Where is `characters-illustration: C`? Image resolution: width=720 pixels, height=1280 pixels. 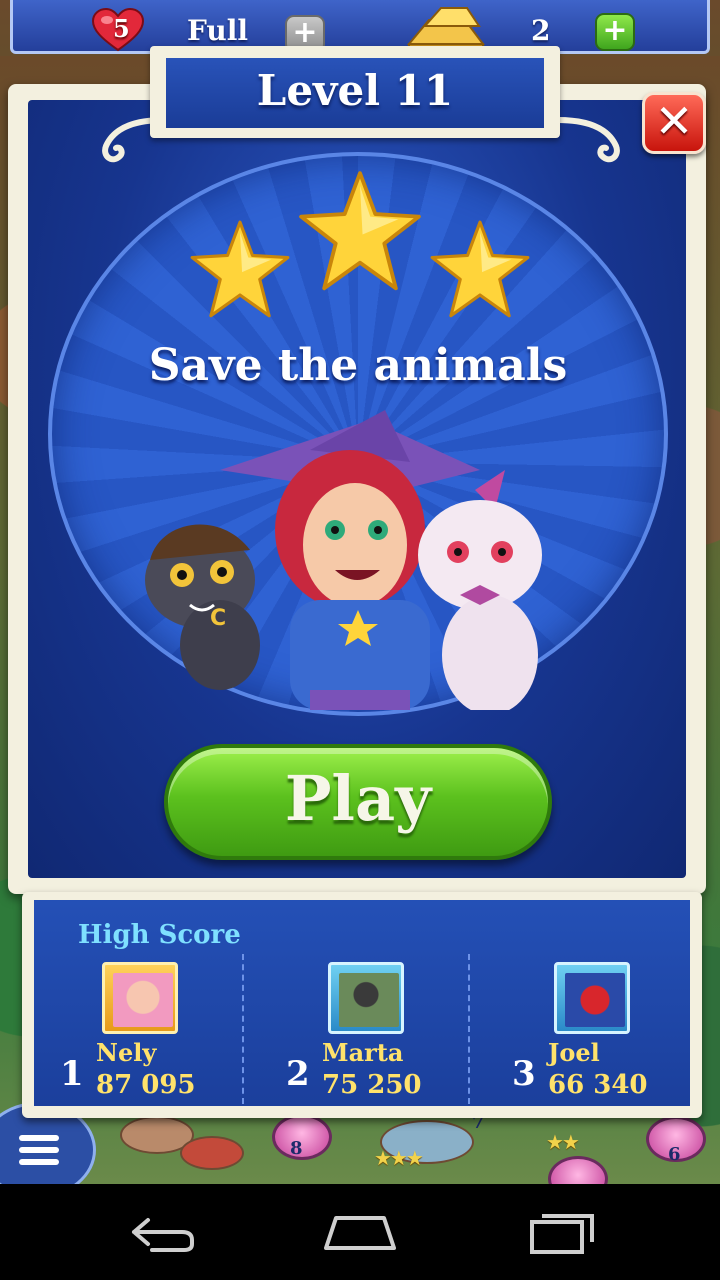 characters-illustration: C is located at coordinates (343, 560).